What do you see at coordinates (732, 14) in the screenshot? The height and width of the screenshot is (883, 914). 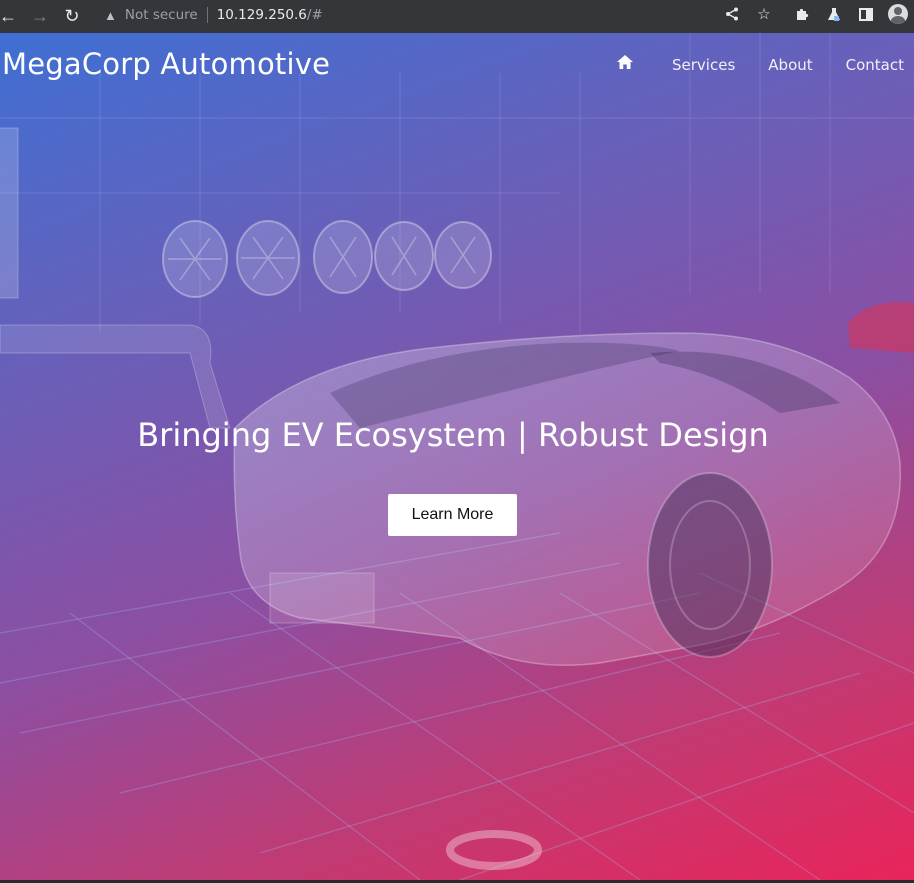 I see `share-icon` at bounding box center [732, 14].